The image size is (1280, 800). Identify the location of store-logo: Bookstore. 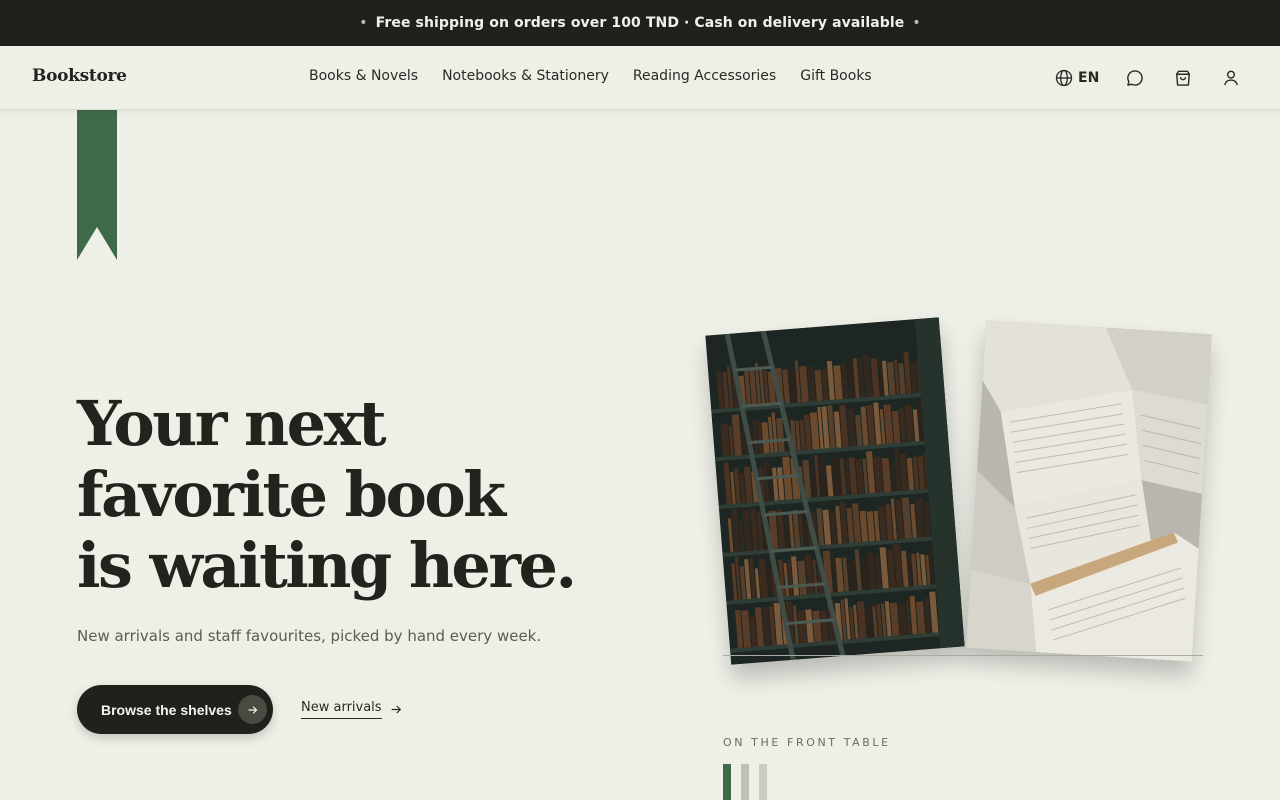
(79, 76).